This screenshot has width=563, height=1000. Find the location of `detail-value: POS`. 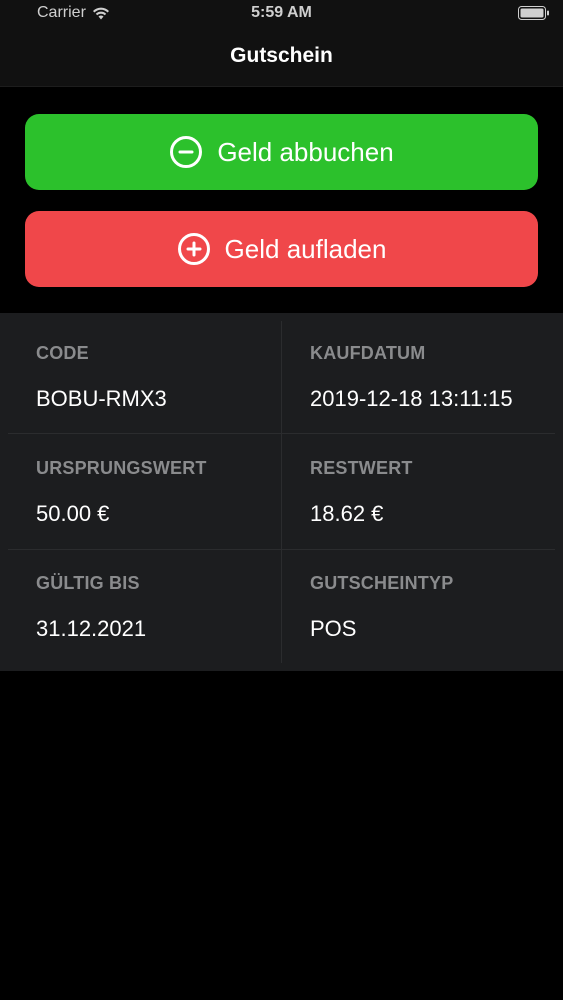

detail-value: POS is located at coordinates (333, 628).